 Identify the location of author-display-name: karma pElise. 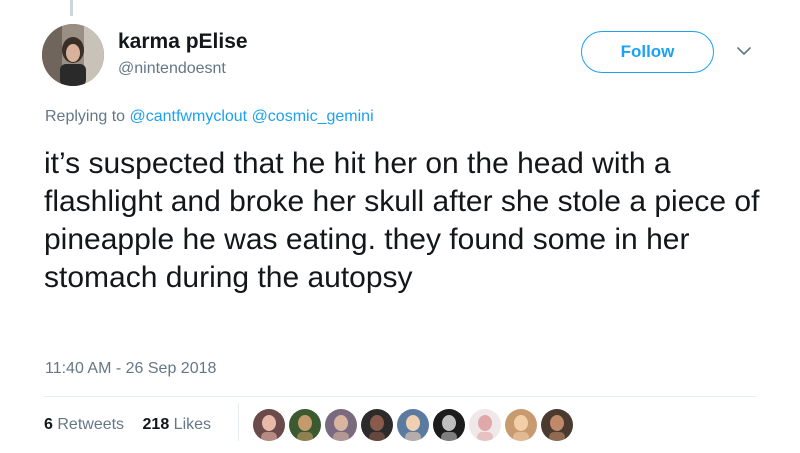
(183, 42).